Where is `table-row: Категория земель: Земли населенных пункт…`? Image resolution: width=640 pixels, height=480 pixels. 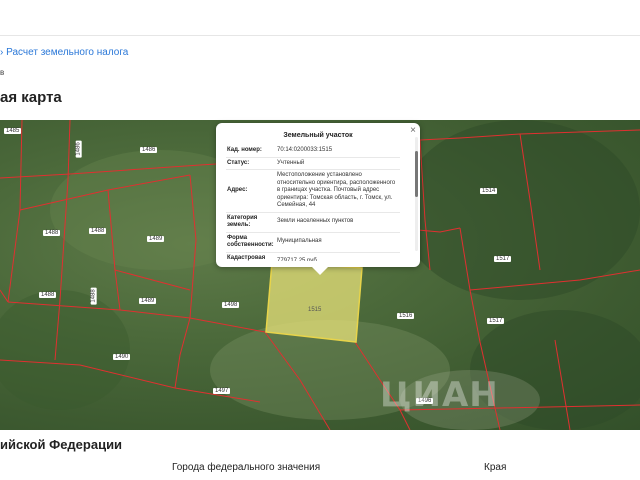 table-row: Категория земель: Земли населенных пункт… is located at coordinates (313, 222).